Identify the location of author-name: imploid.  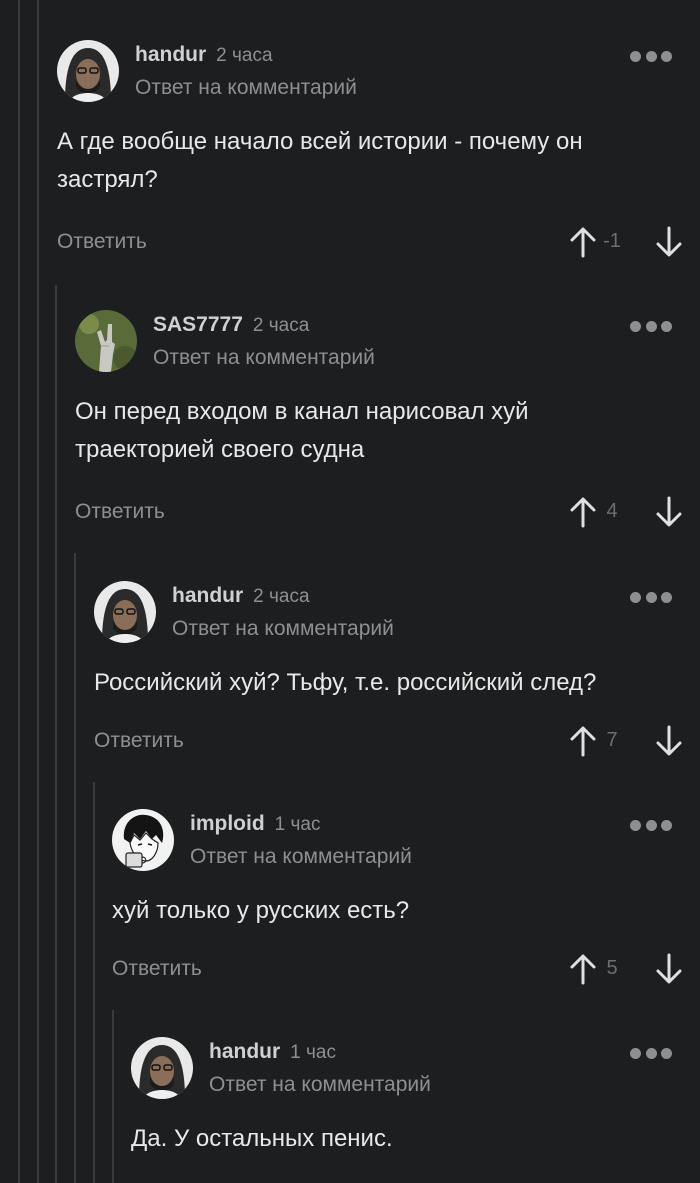
(227, 823).